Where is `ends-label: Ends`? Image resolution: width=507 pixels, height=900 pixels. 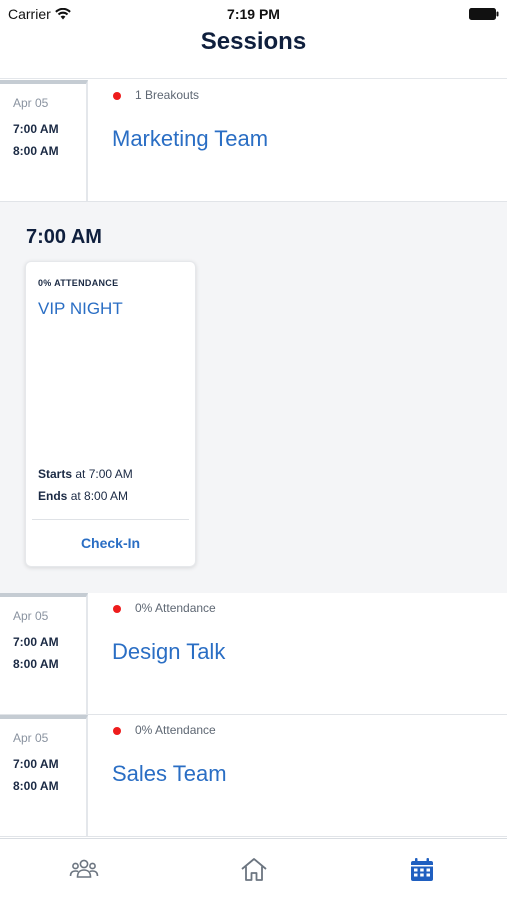
ends-label: Ends is located at coordinates (53, 496).